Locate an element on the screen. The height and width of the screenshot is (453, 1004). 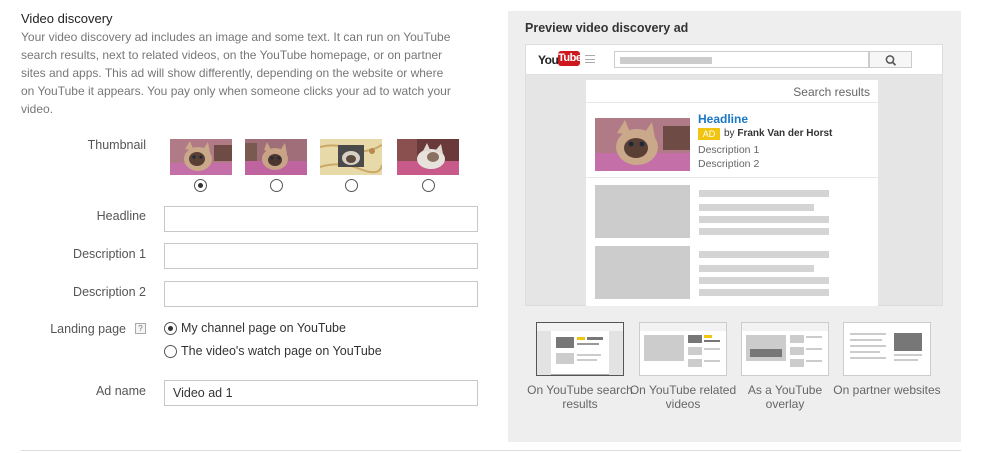
landing-option-watch-label: The video's watch page on YouTube is located at coordinates (281, 351).